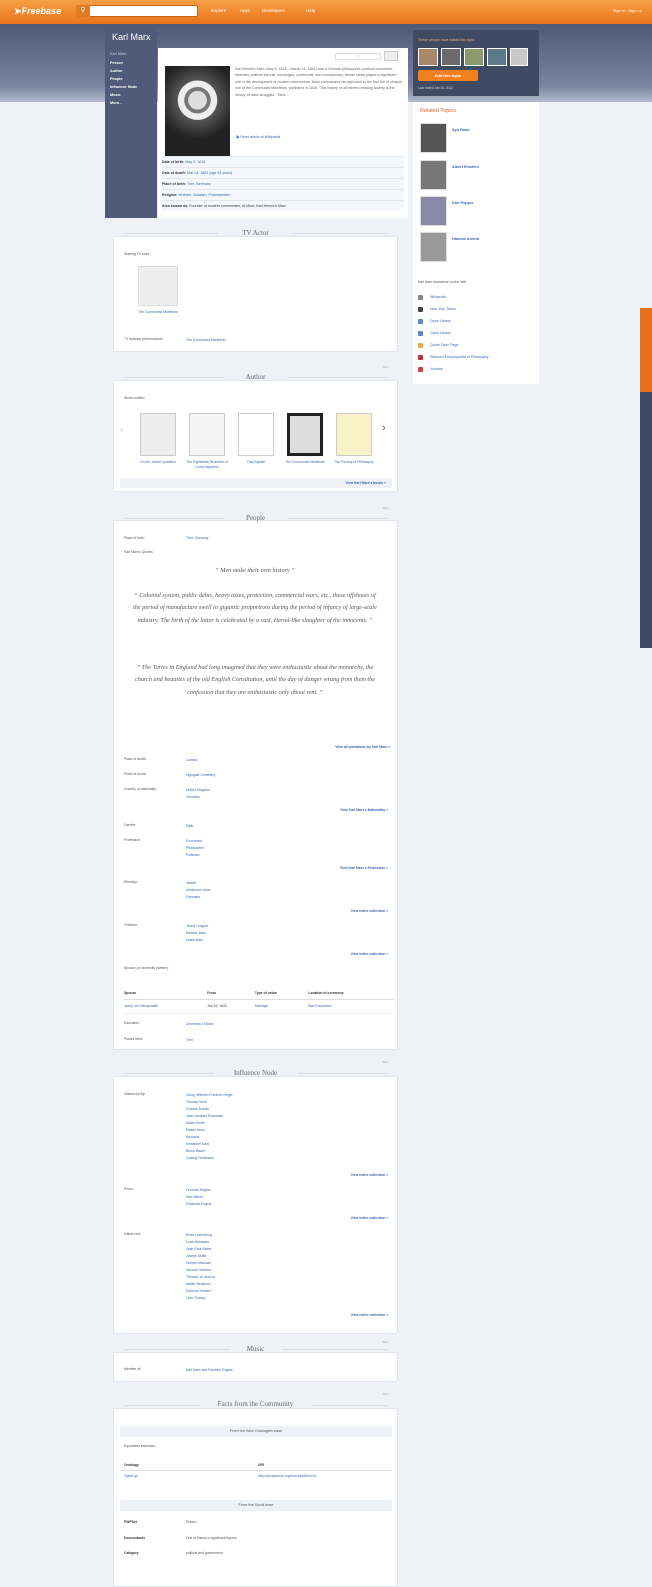 This screenshot has height=1587, width=652. What do you see at coordinates (198, 1190) in the screenshot?
I see `influence-link: Friedrich Engels` at bounding box center [198, 1190].